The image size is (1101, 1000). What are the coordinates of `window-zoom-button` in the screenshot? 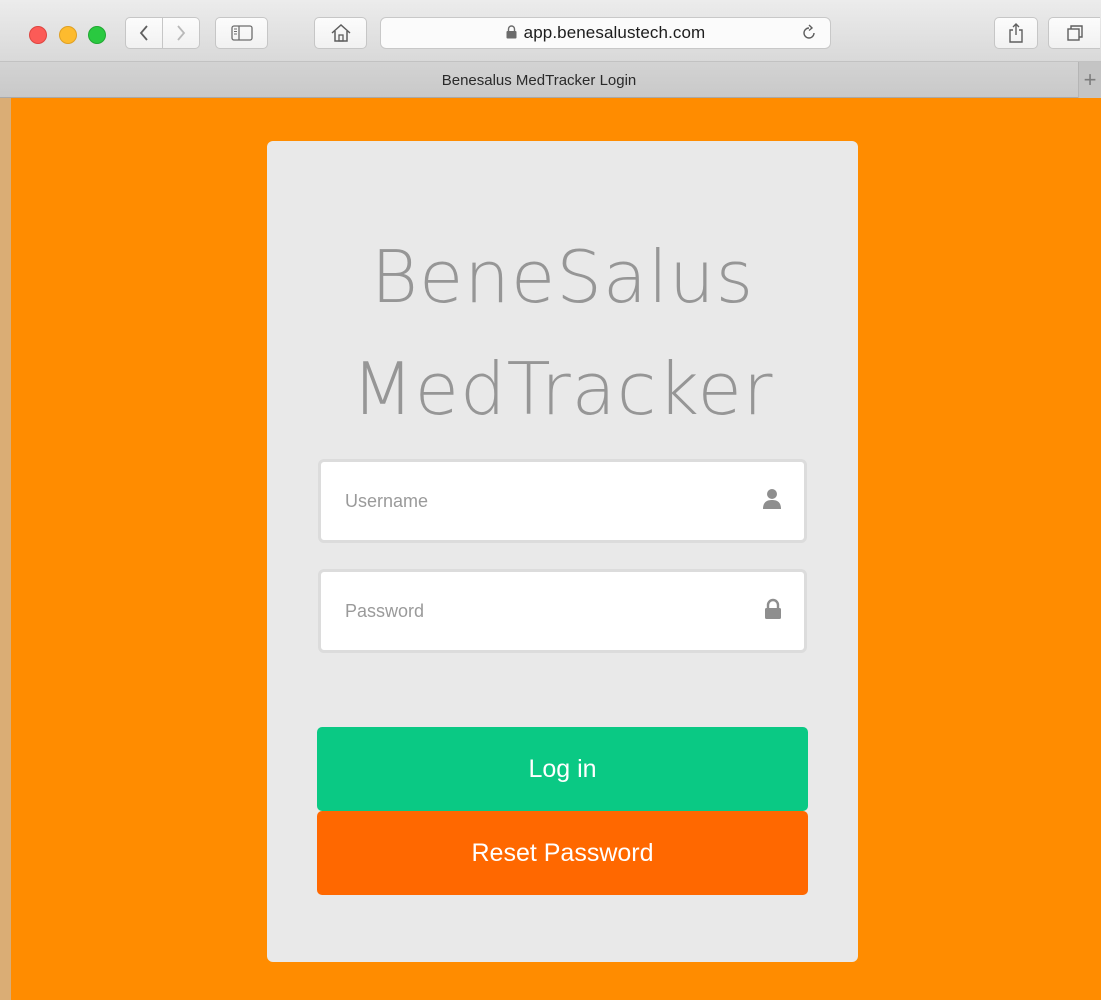 It's located at (97, 35).